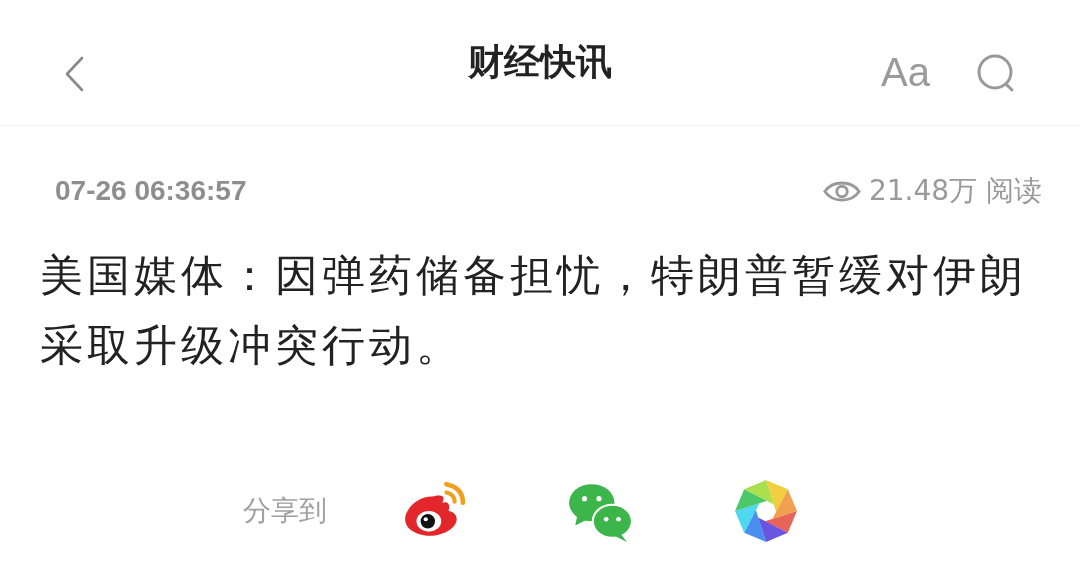  Describe the element at coordinates (766, 511) in the screenshot. I see `aperture-icon` at that location.